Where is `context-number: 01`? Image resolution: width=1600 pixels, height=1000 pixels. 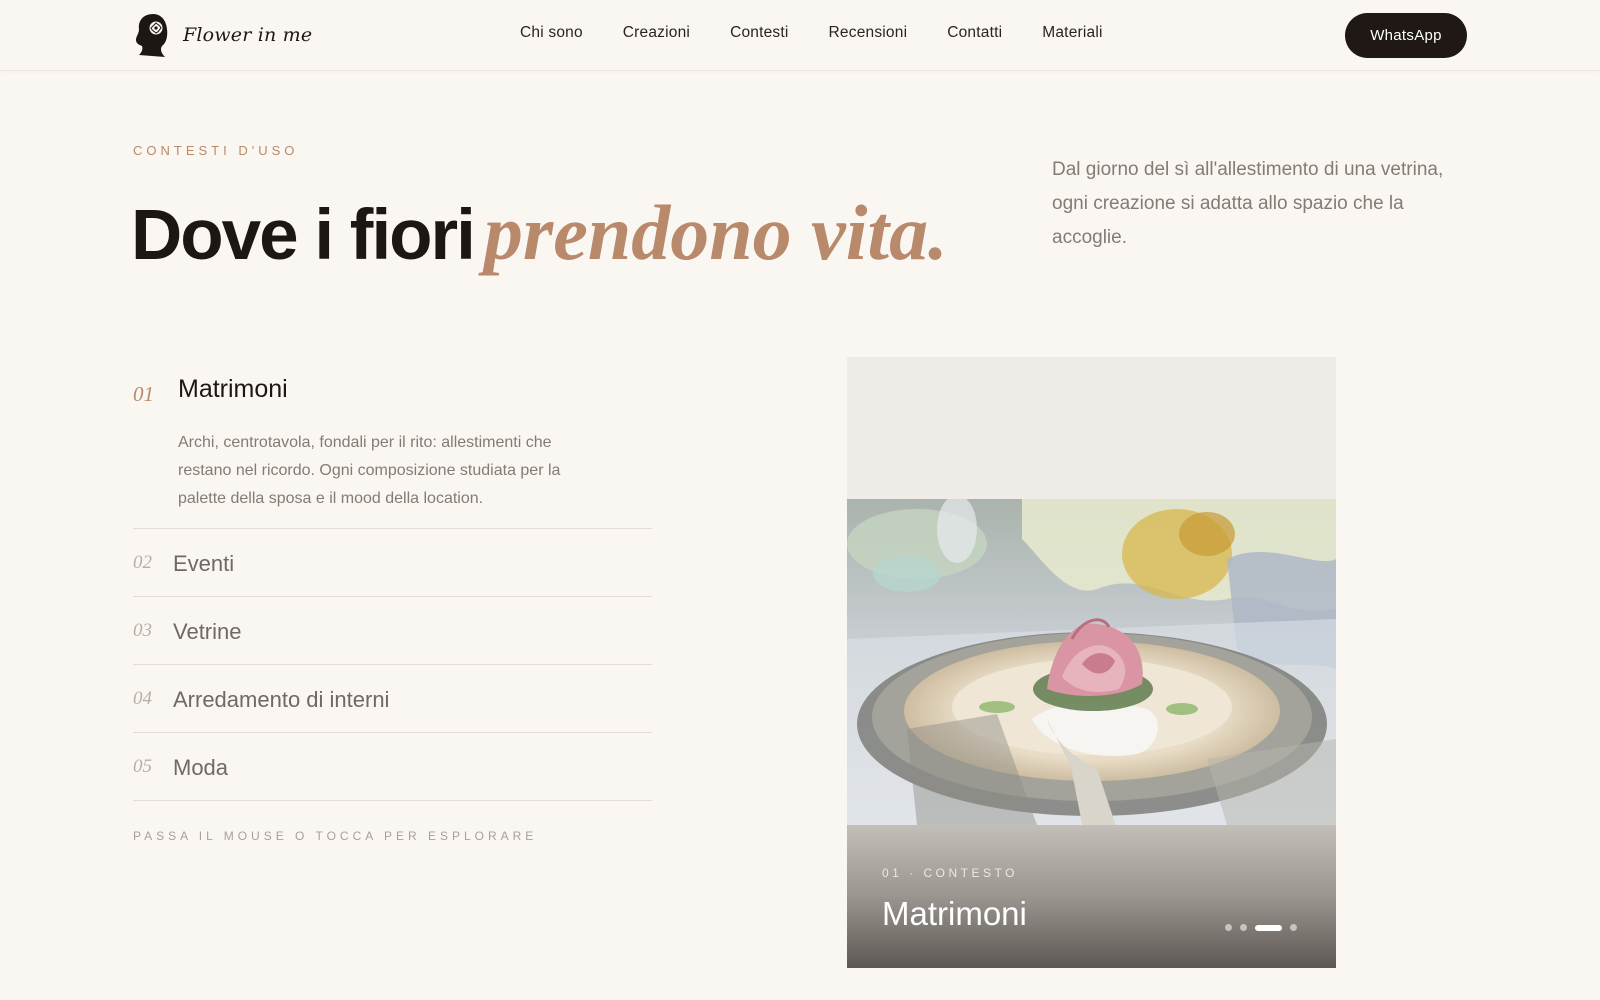
context-number: 01 is located at coordinates (143, 394).